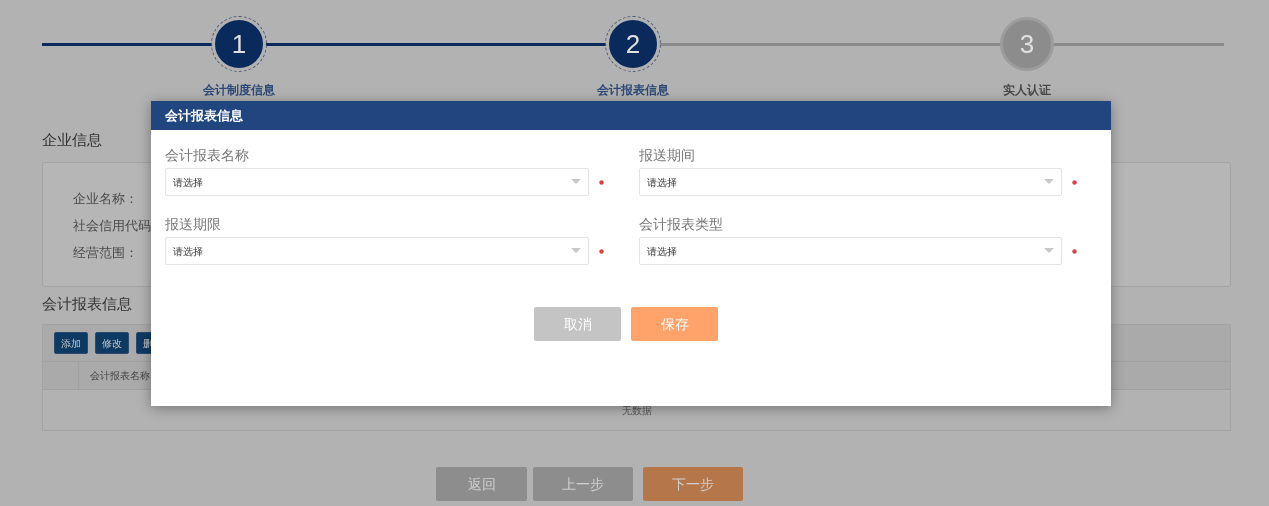  What do you see at coordinates (193, 224) in the screenshot?
I see `field-label: 报送期限` at bounding box center [193, 224].